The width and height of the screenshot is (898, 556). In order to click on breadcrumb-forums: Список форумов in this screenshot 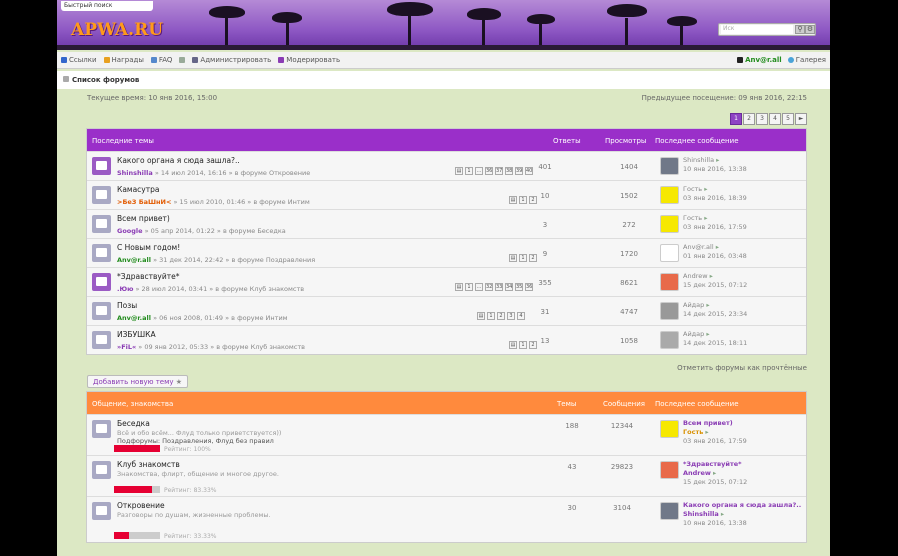, I will do `click(105, 80)`.